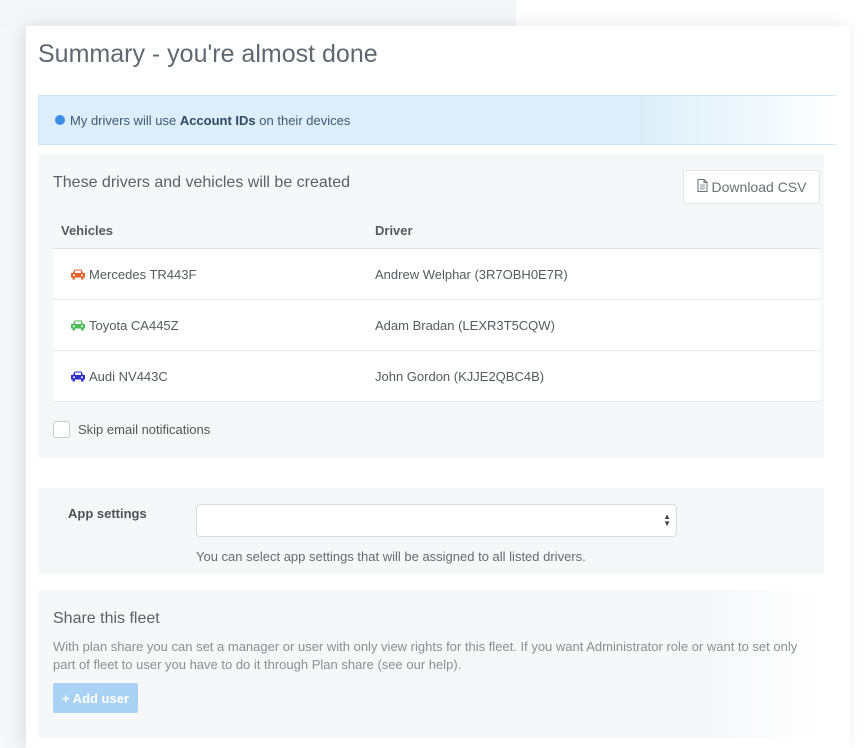 This screenshot has height=748, width=867. Describe the element at coordinates (107, 513) in the screenshot. I see `app-settings-label: App settings` at that location.